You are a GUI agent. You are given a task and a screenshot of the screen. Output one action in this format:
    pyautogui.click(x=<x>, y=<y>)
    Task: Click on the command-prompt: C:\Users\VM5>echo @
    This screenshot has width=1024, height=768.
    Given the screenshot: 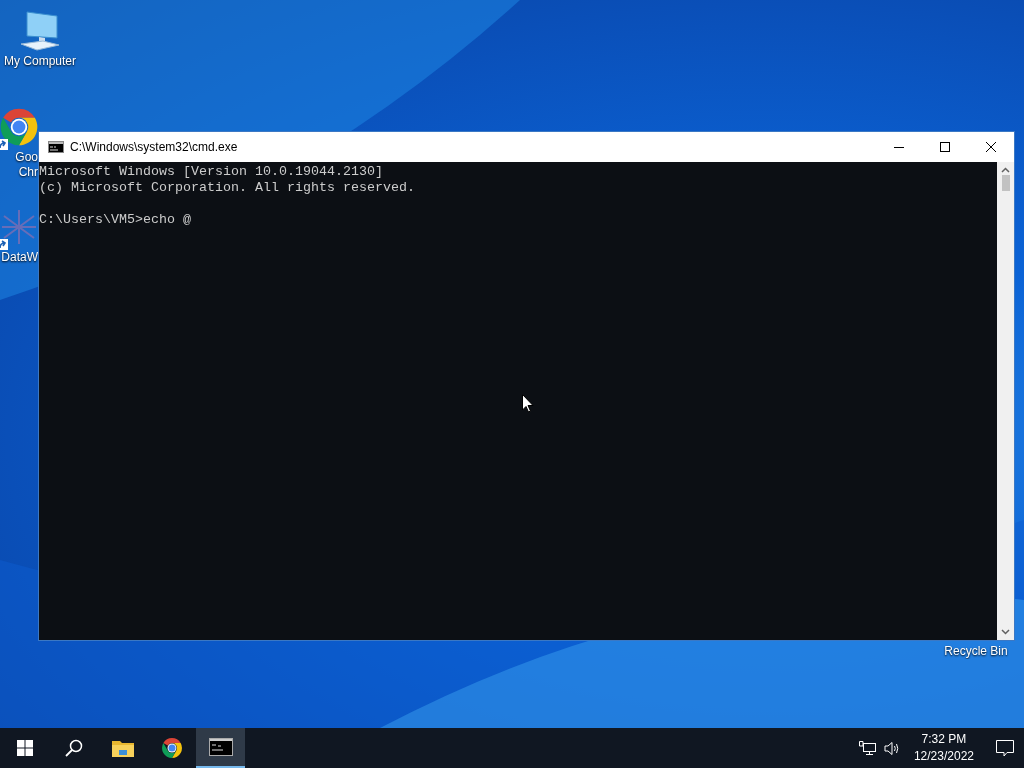 What is the action you would take?
    pyautogui.click(x=115, y=220)
    